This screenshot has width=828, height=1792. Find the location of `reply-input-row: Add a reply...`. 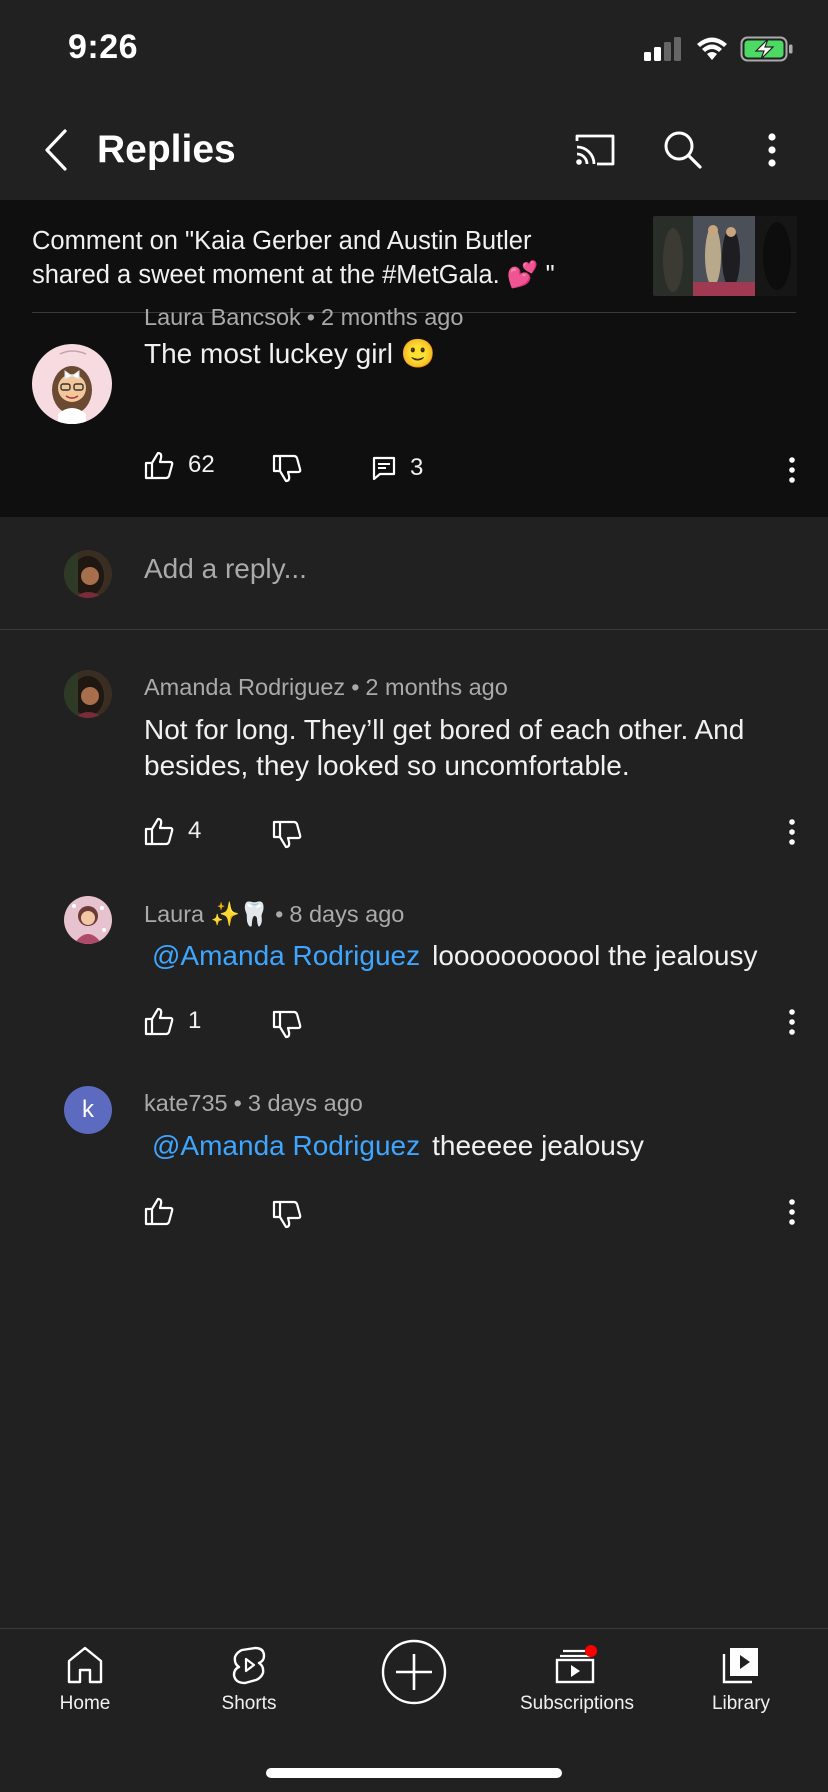

reply-input-row: Add a reply... is located at coordinates (414, 573).